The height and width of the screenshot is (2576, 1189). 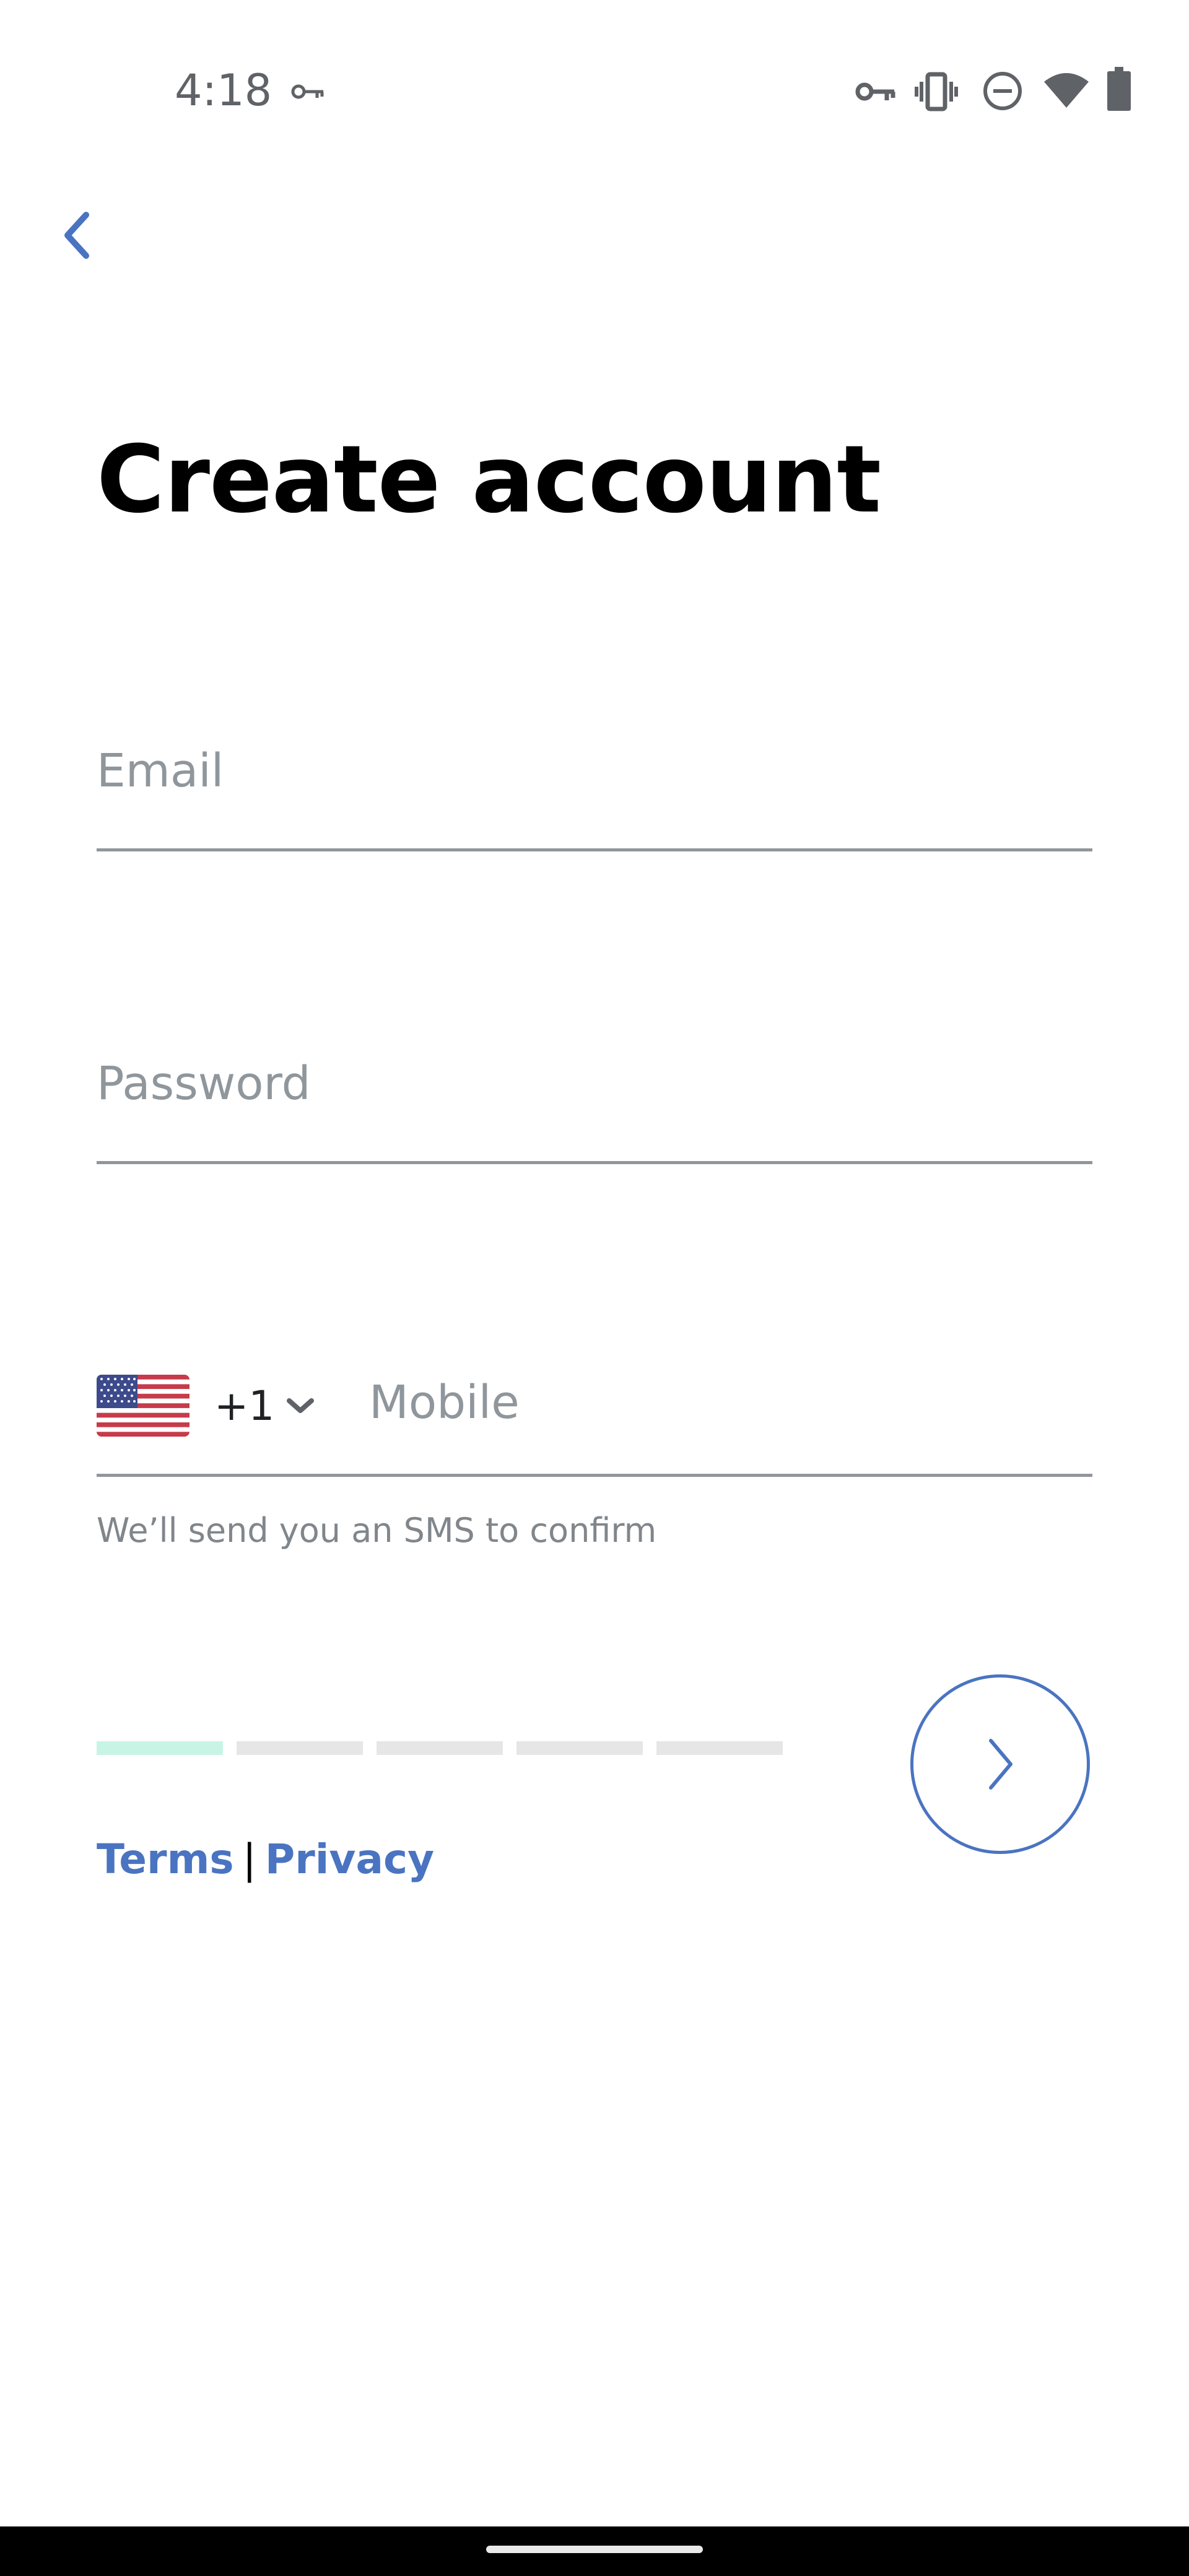 I want to click on email-field-container, so click(x=594, y=784).